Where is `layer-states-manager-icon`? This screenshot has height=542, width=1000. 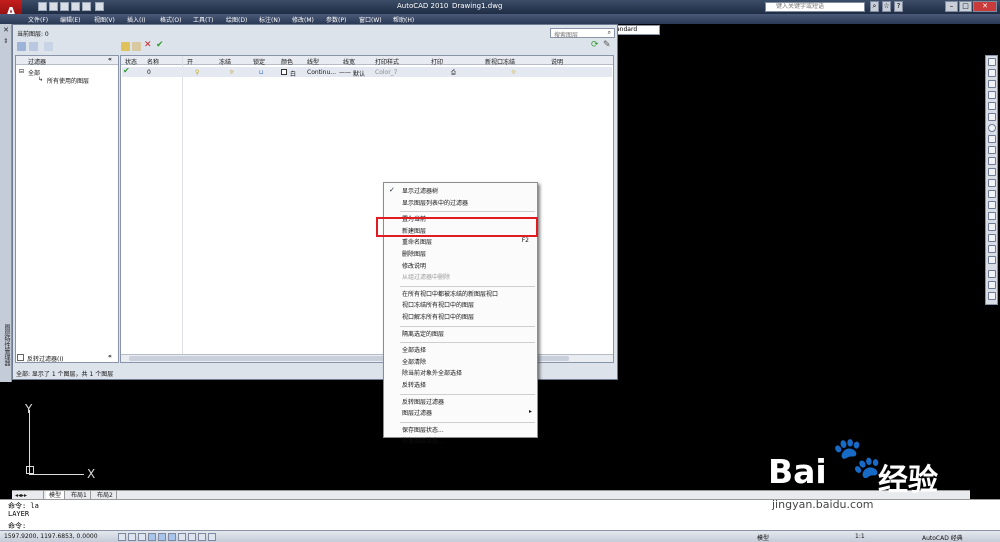 layer-states-manager-icon is located at coordinates (48, 46).